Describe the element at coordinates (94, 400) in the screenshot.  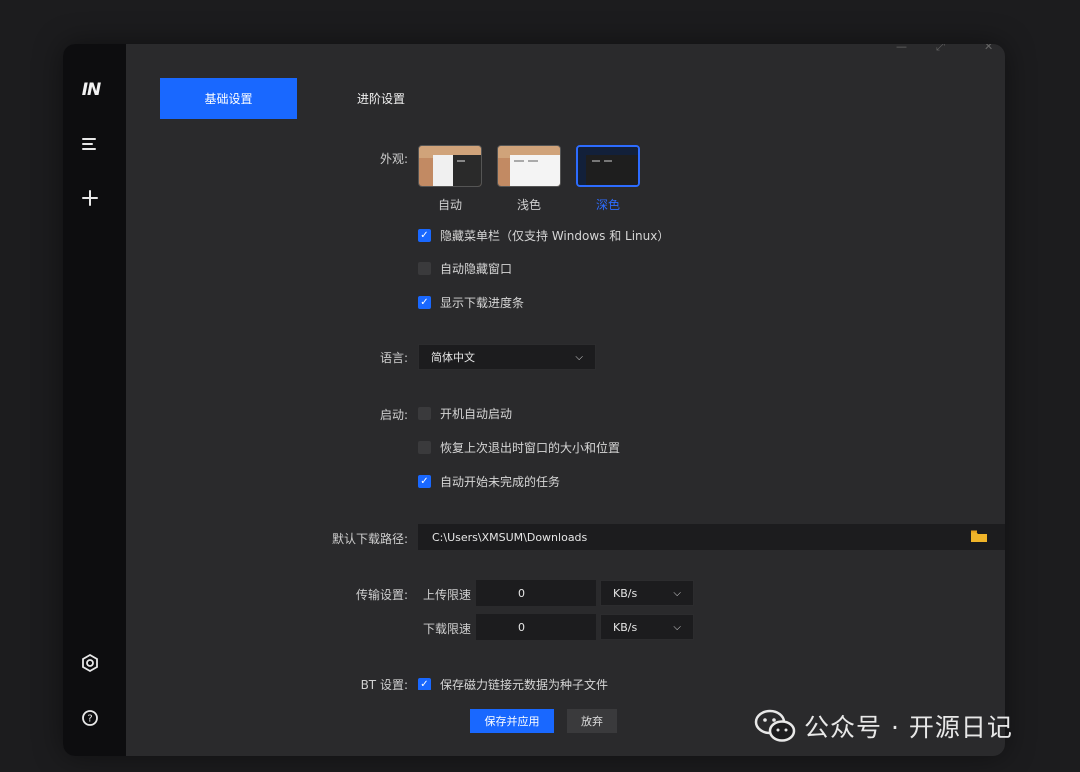
I see `sidebar: IN ?` at that location.